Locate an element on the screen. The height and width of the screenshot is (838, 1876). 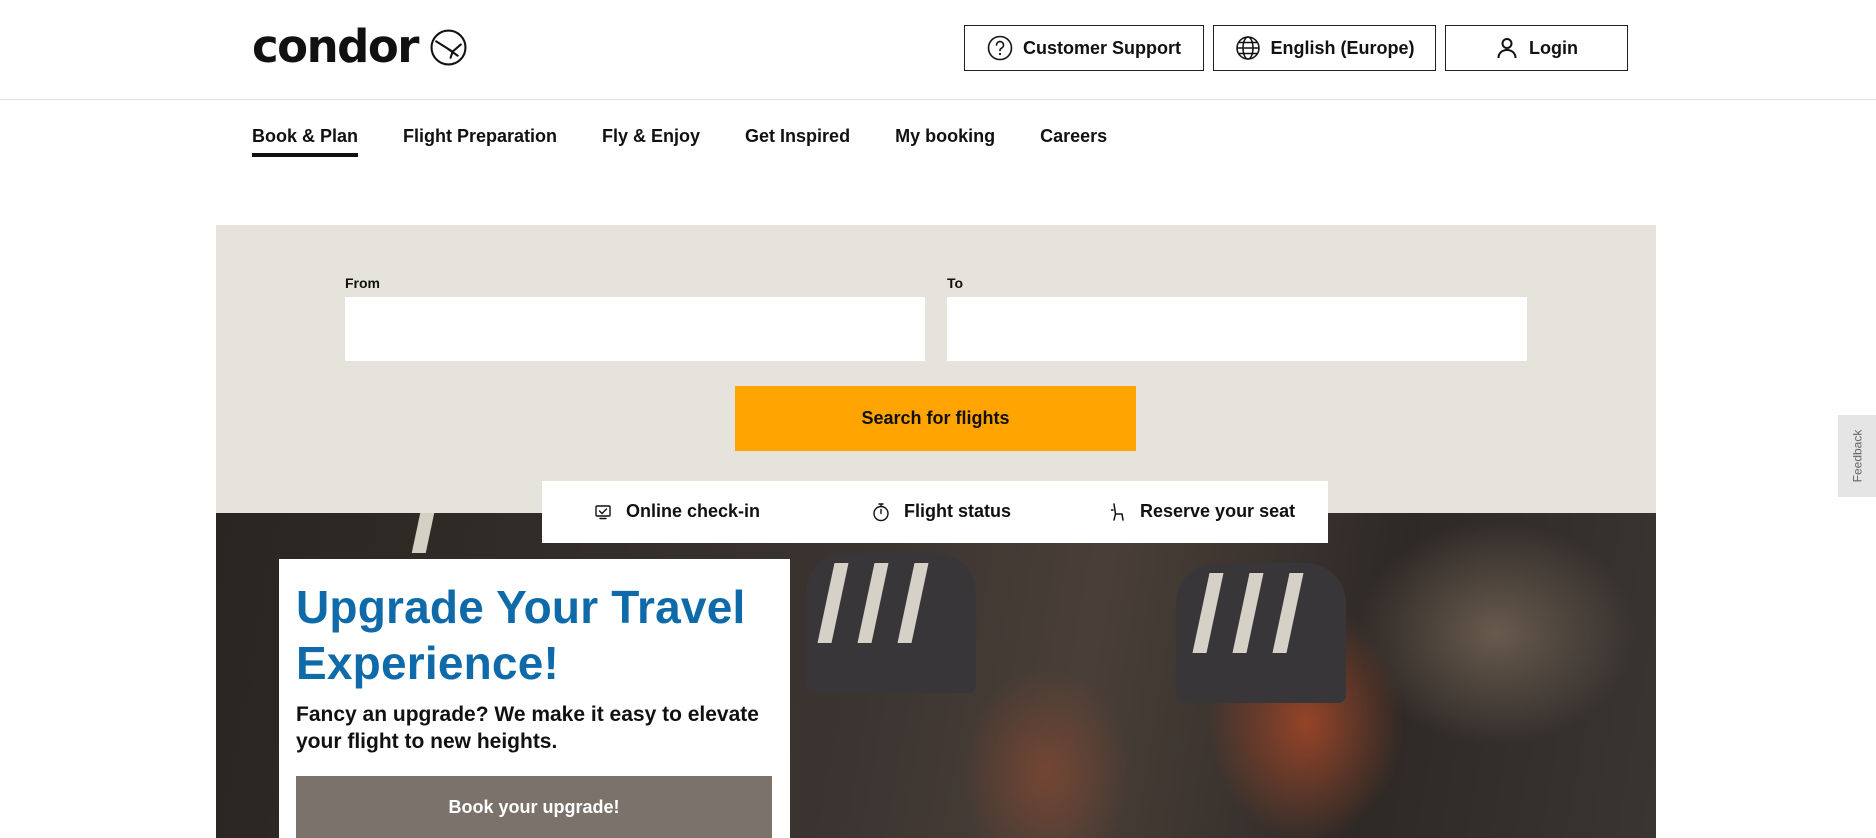
nav-item-get-inspired: Get Inspired is located at coordinates (797, 128).